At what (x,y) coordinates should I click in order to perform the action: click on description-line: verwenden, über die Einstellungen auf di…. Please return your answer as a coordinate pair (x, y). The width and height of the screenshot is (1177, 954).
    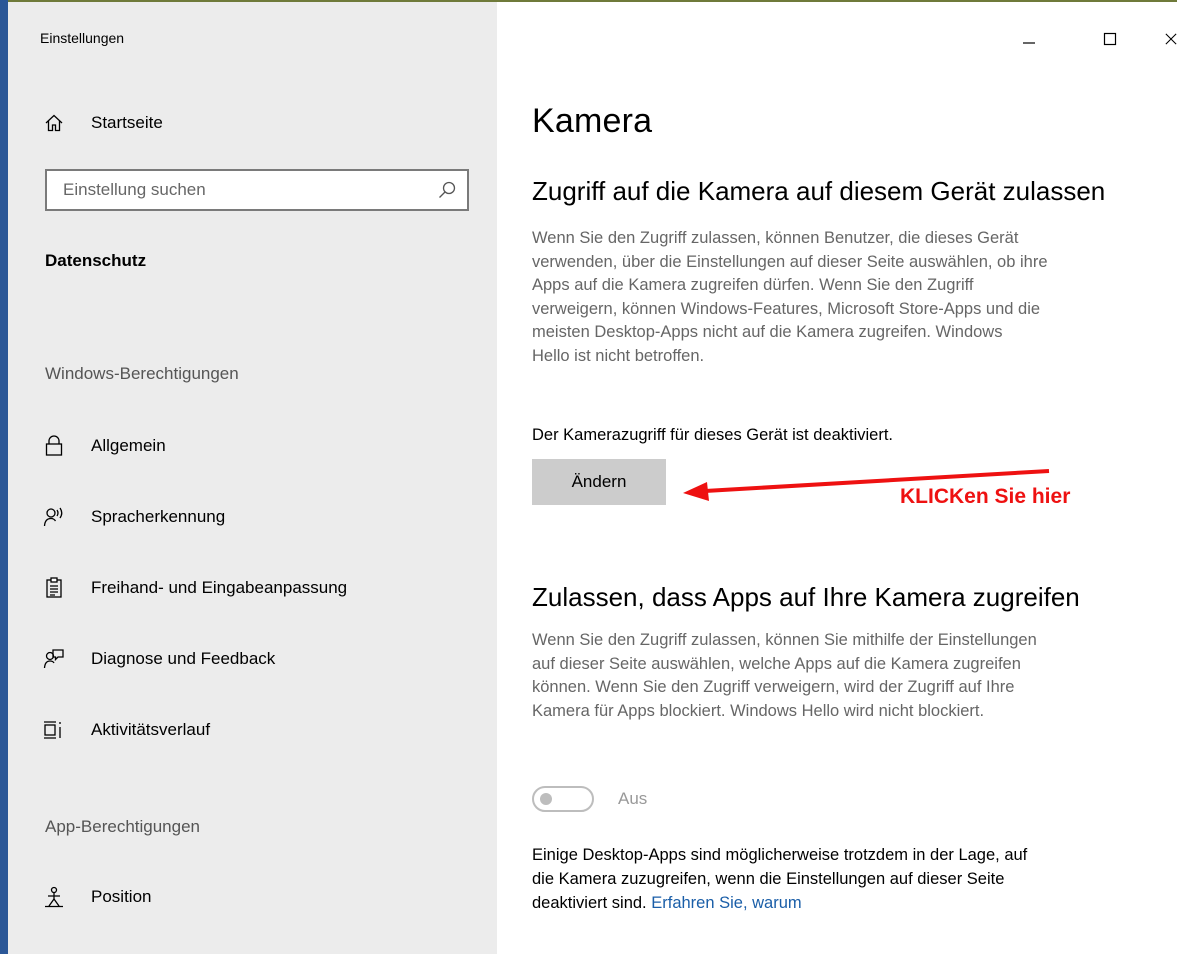
    Looking at the image, I should click on (790, 261).